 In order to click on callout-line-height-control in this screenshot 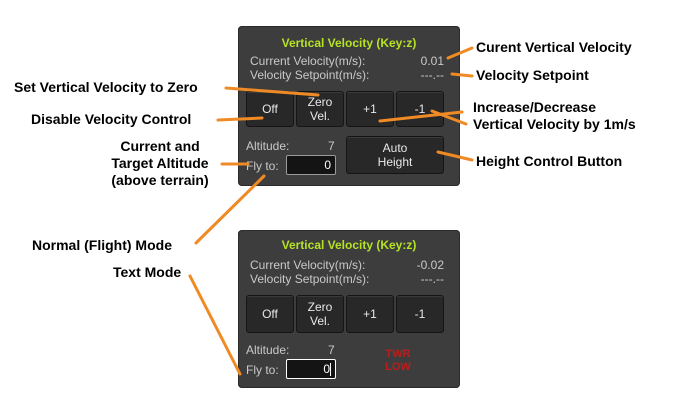, I will do `click(455, 156)`.